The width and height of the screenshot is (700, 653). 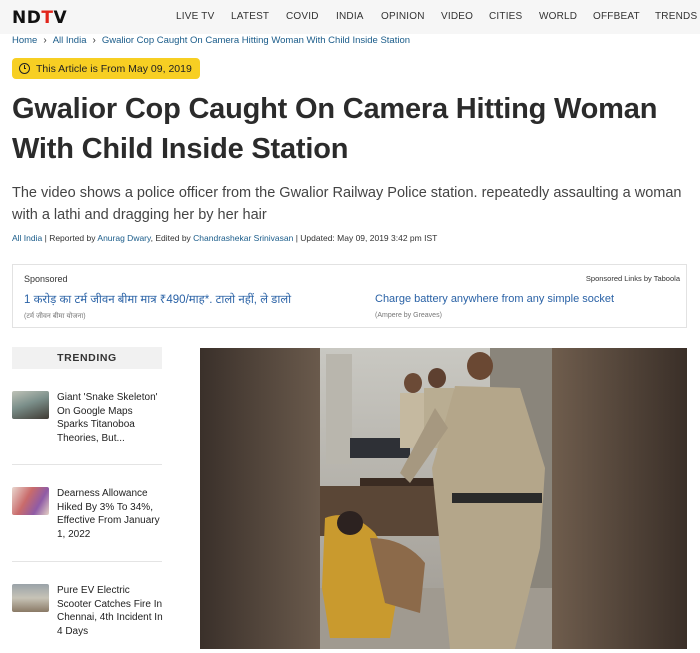 What do you see at coordinates (633, 278) in the screenshot?
I see `taboola-attribution: Sponsored Links by Taboola` at bounding box center [633, 278].